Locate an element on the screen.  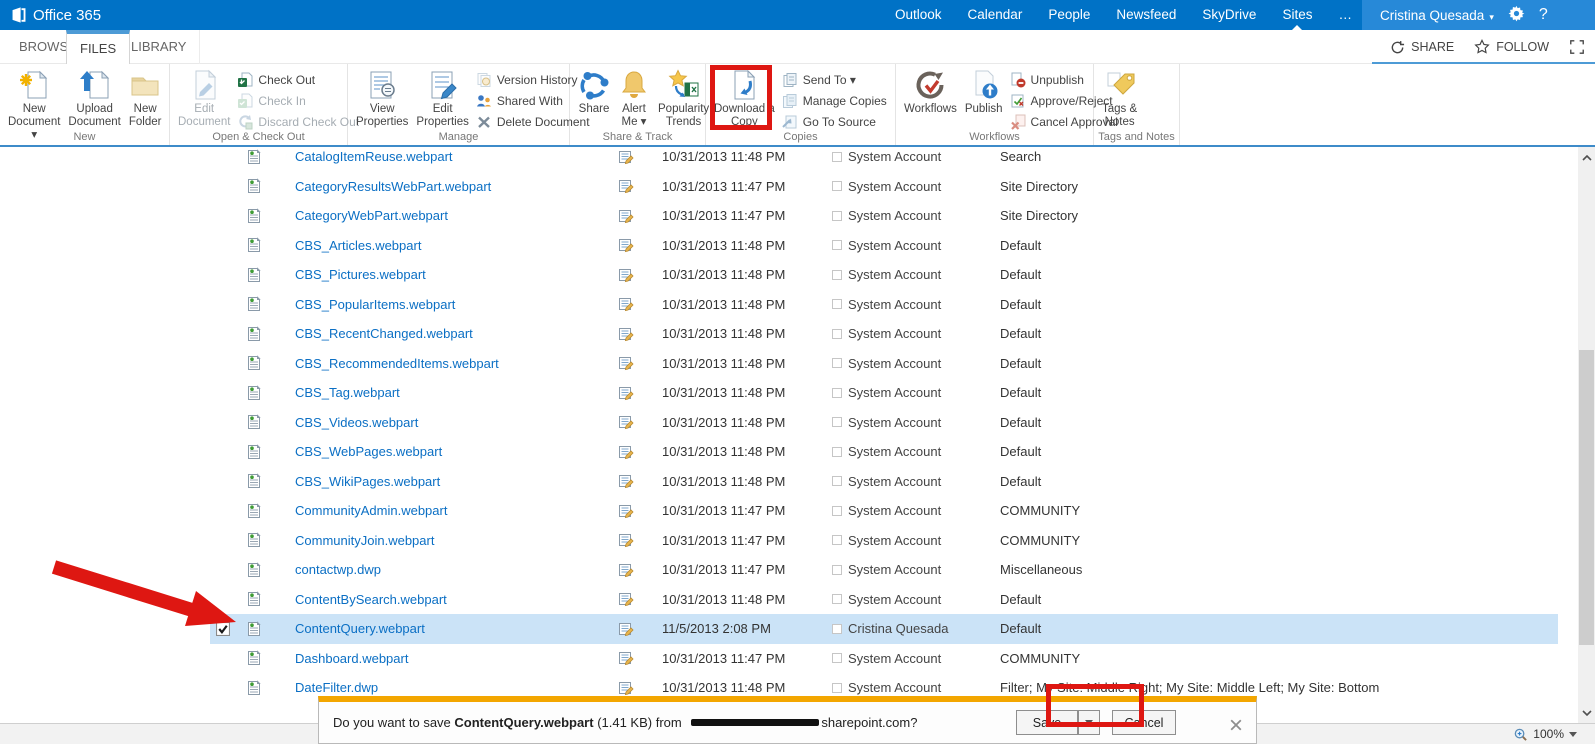
button-label: Discard Check Out is located at coordinates (309, 122).